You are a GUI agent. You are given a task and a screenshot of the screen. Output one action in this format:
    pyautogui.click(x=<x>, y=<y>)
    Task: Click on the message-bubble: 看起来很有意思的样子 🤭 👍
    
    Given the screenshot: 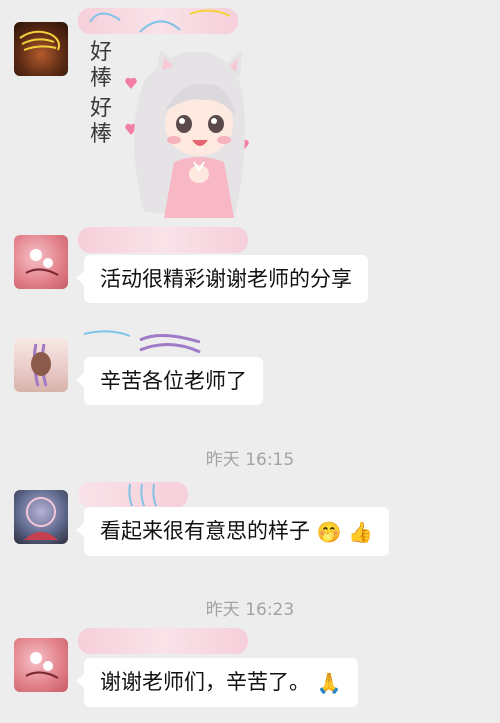 What is the action you would take?
    pyautogui.click(x=232, y=531)
    